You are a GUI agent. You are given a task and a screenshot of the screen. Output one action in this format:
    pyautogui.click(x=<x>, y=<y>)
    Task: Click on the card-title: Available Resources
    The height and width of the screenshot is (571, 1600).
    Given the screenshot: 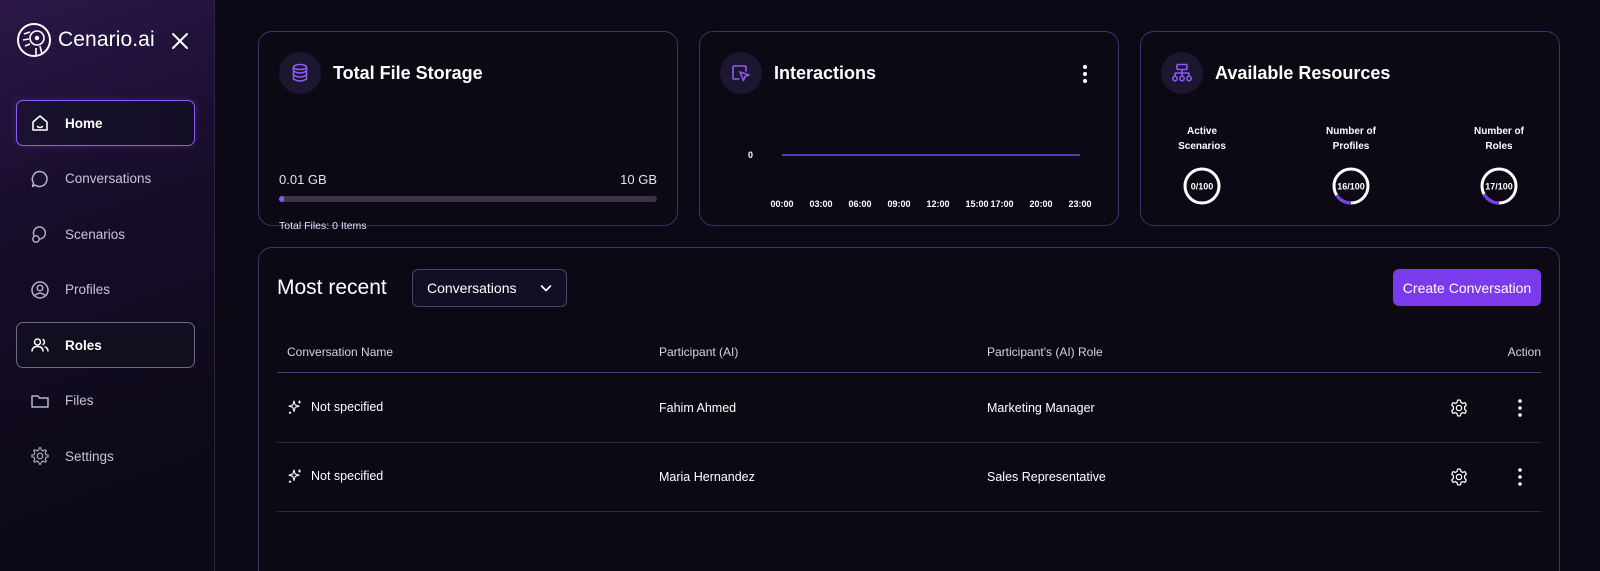 What is the action you would take?
    pyautogui.click(x=1303, y=72)
    